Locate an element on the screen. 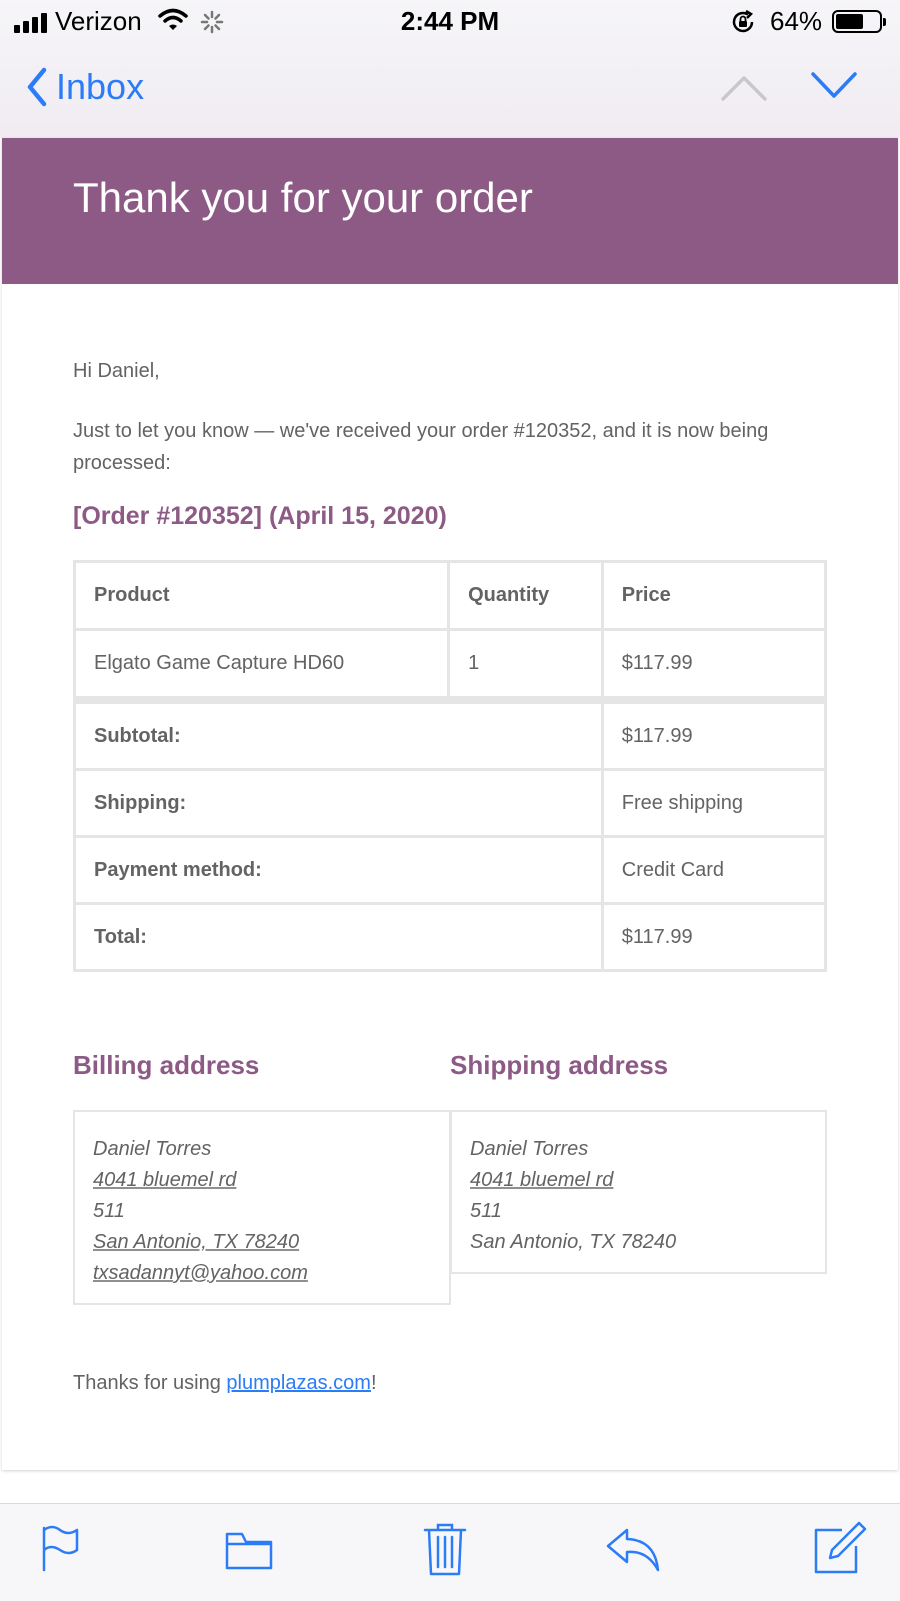 This screenshot has height=1601, width=900. order-title: [Order #120352] (April 15, 2020) is located at coordinates (260, 516).